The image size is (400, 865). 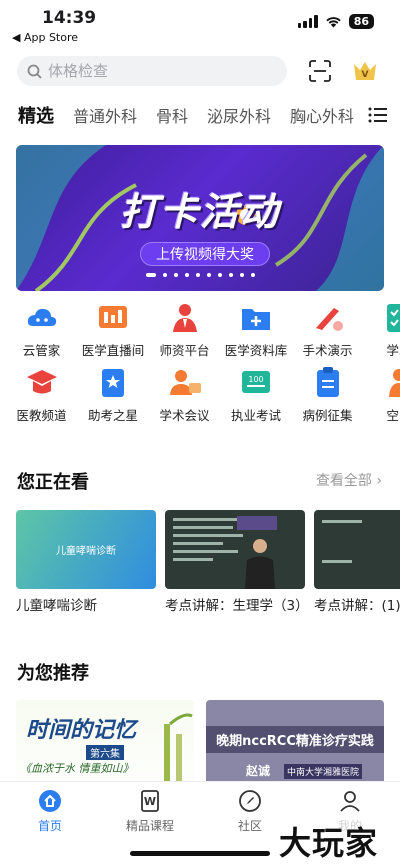 I want to click on watching-card: 考点讲解：生理学（3）, so click(x=237, y=562).